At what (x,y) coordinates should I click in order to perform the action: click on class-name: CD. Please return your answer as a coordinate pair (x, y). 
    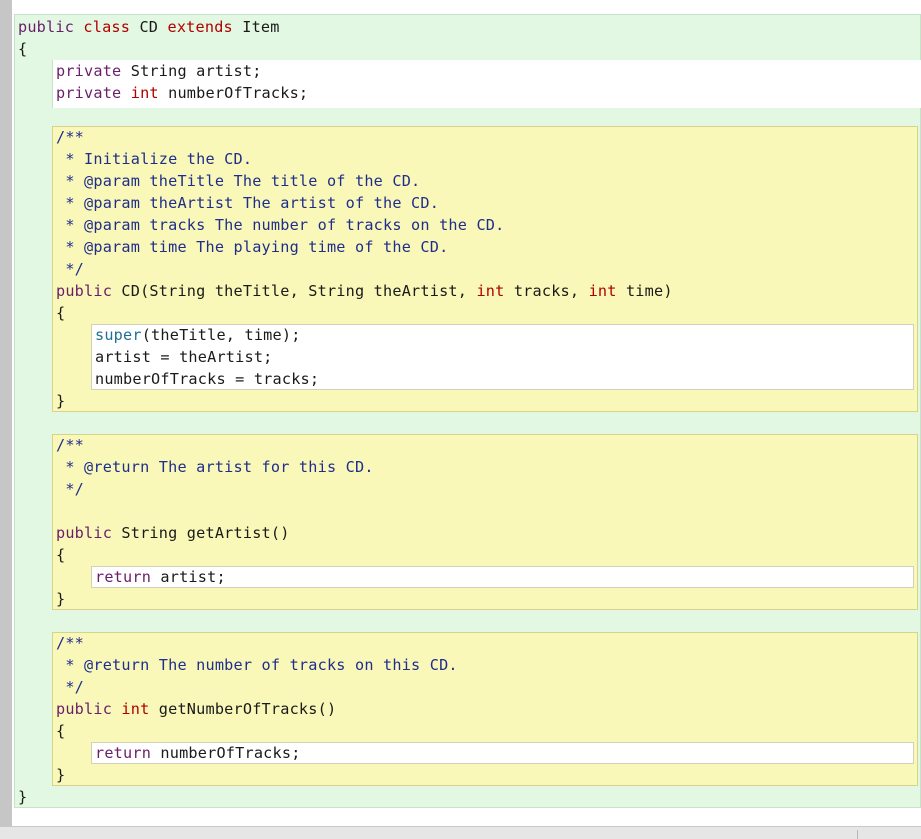
    Looking at the image, I should click on (149, 27).